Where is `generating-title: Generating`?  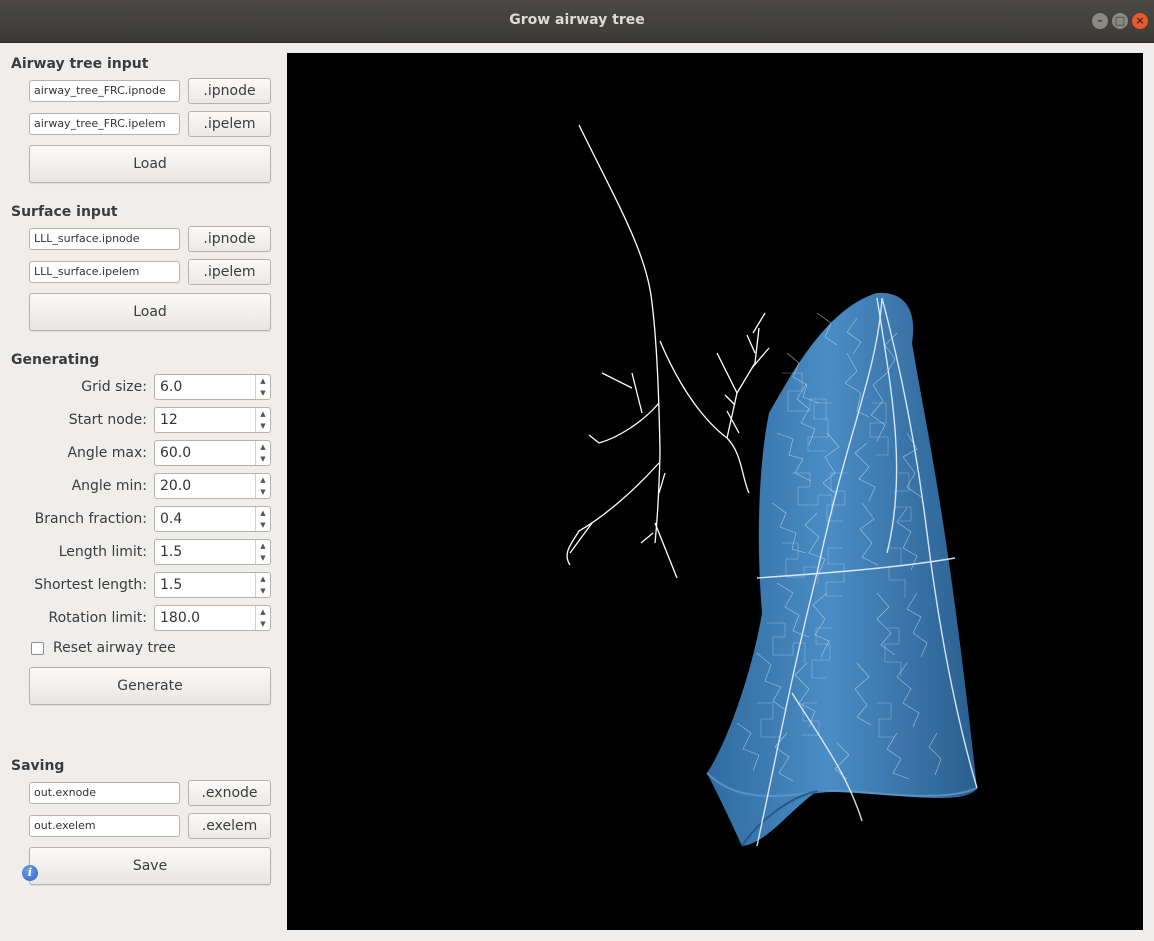 generating-title: Generating is located at coordinates (55, 360).